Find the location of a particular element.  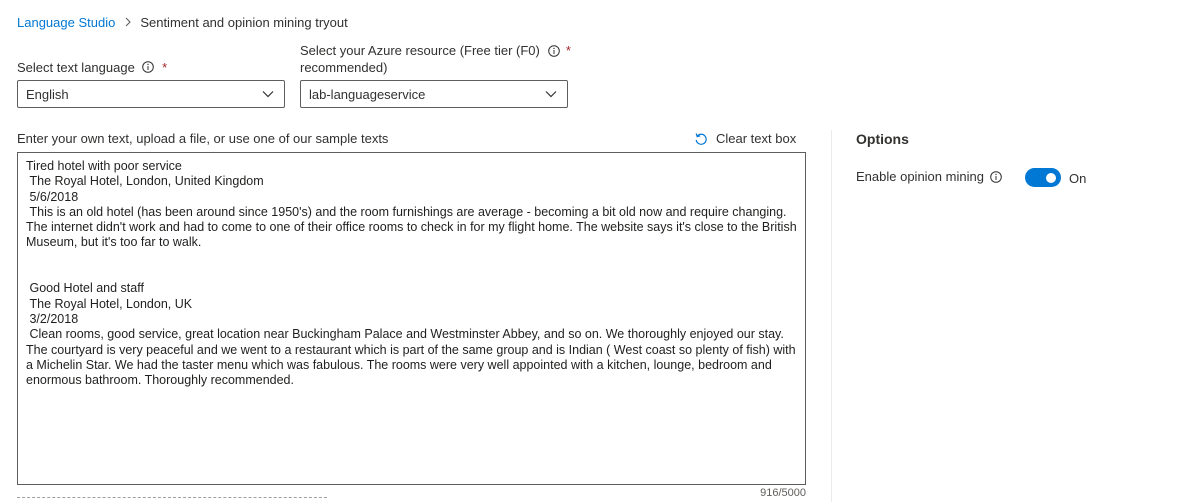

options-title: Options is located at coordinates (882, 139).